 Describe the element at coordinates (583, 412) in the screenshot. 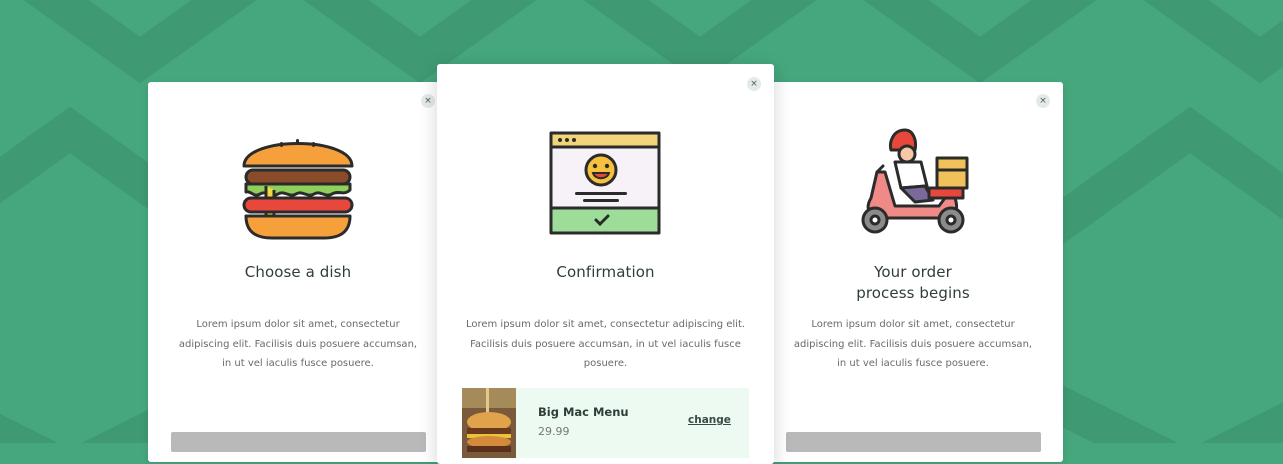

I see `menu-item-name: Big Mac Menu` at that location.